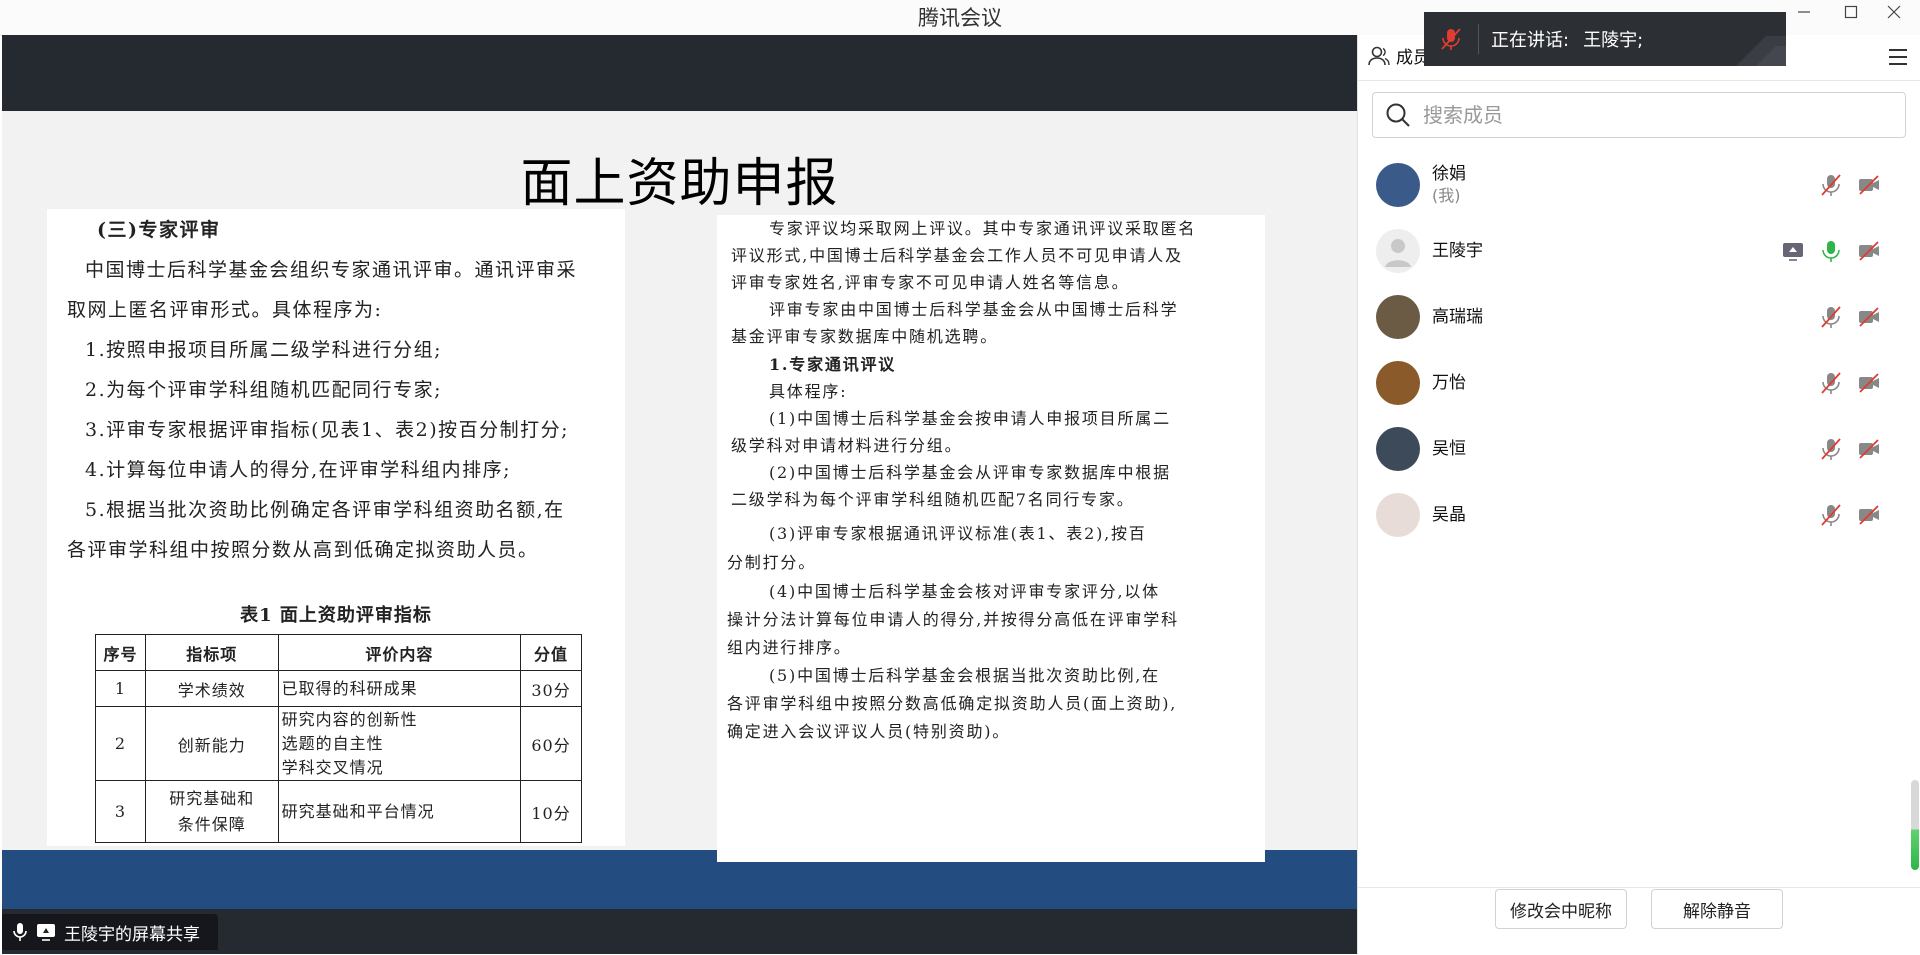 This screenshot has height=955, width=1920. Describe the element at coordinates (399, 652) in the screenshot. I see `table-header: 评价内容` at that location.